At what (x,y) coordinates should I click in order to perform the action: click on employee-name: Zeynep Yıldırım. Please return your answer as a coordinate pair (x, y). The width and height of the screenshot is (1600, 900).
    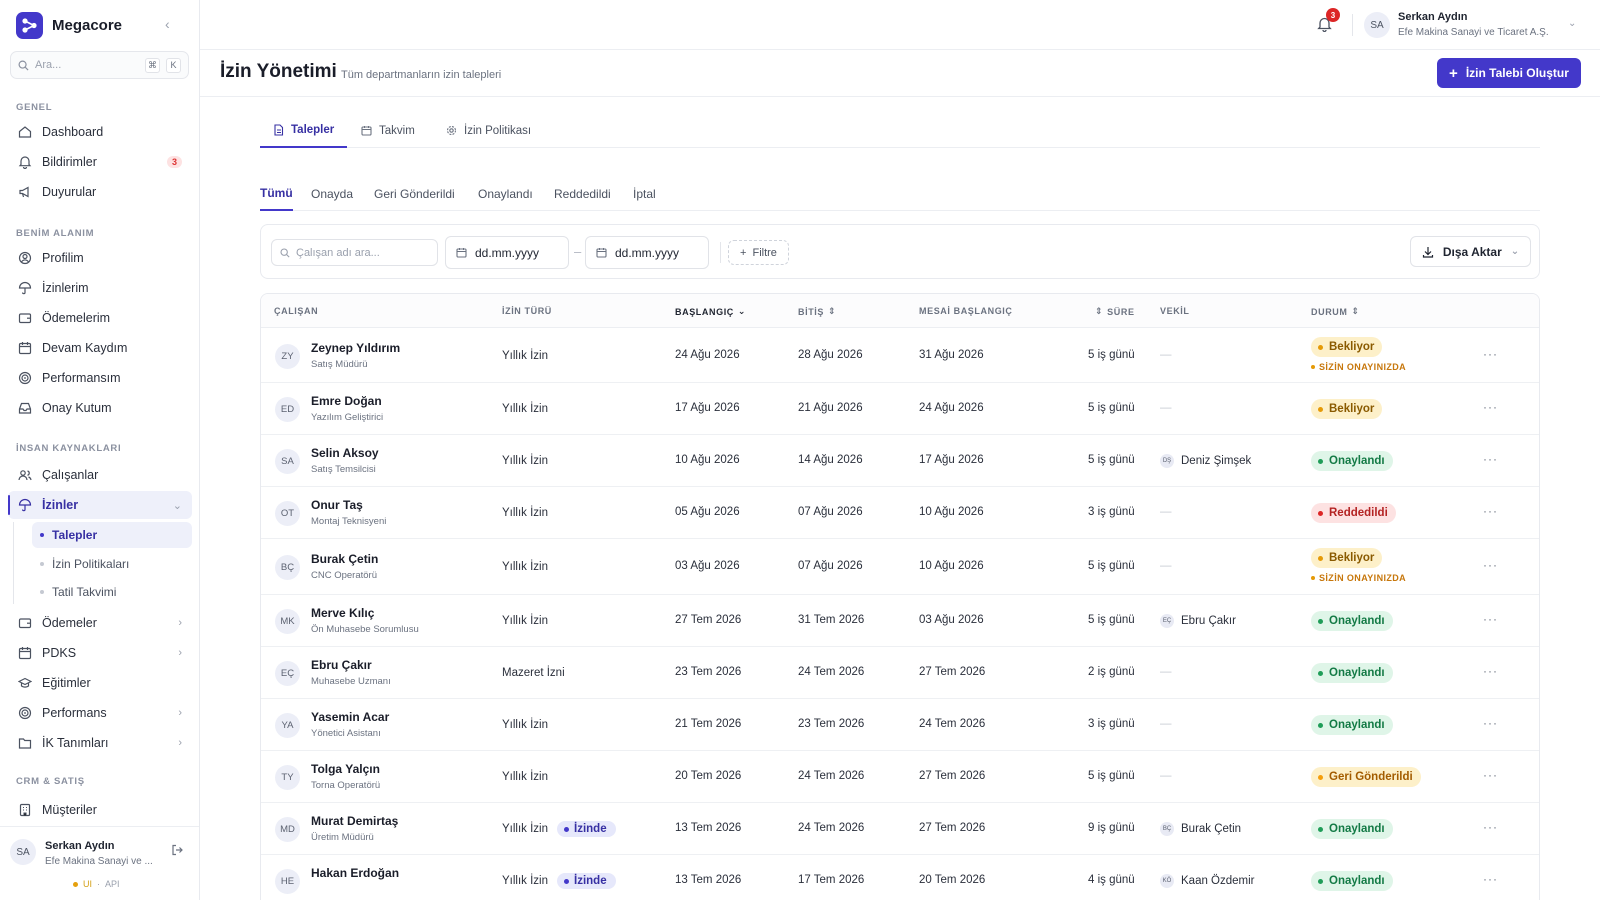
    Looking at the image, I should click on (355, 348).